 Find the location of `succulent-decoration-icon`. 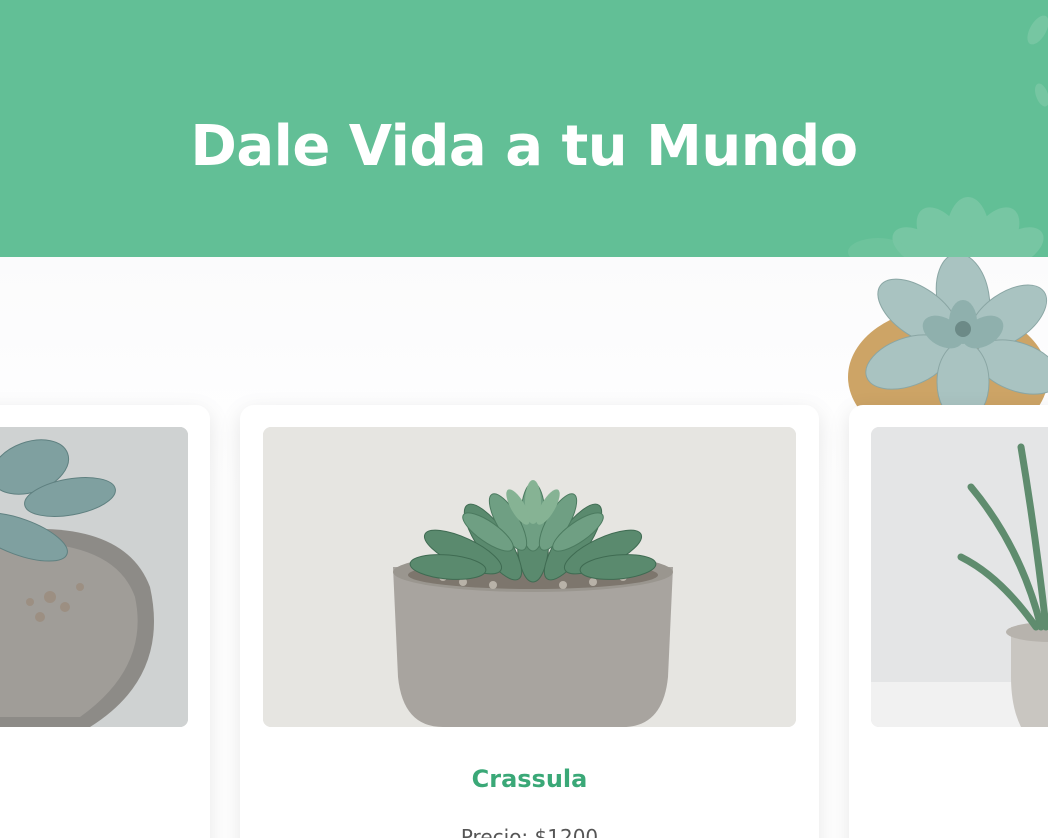

succulent-decoration-icon is located at coordinates (946, 227).